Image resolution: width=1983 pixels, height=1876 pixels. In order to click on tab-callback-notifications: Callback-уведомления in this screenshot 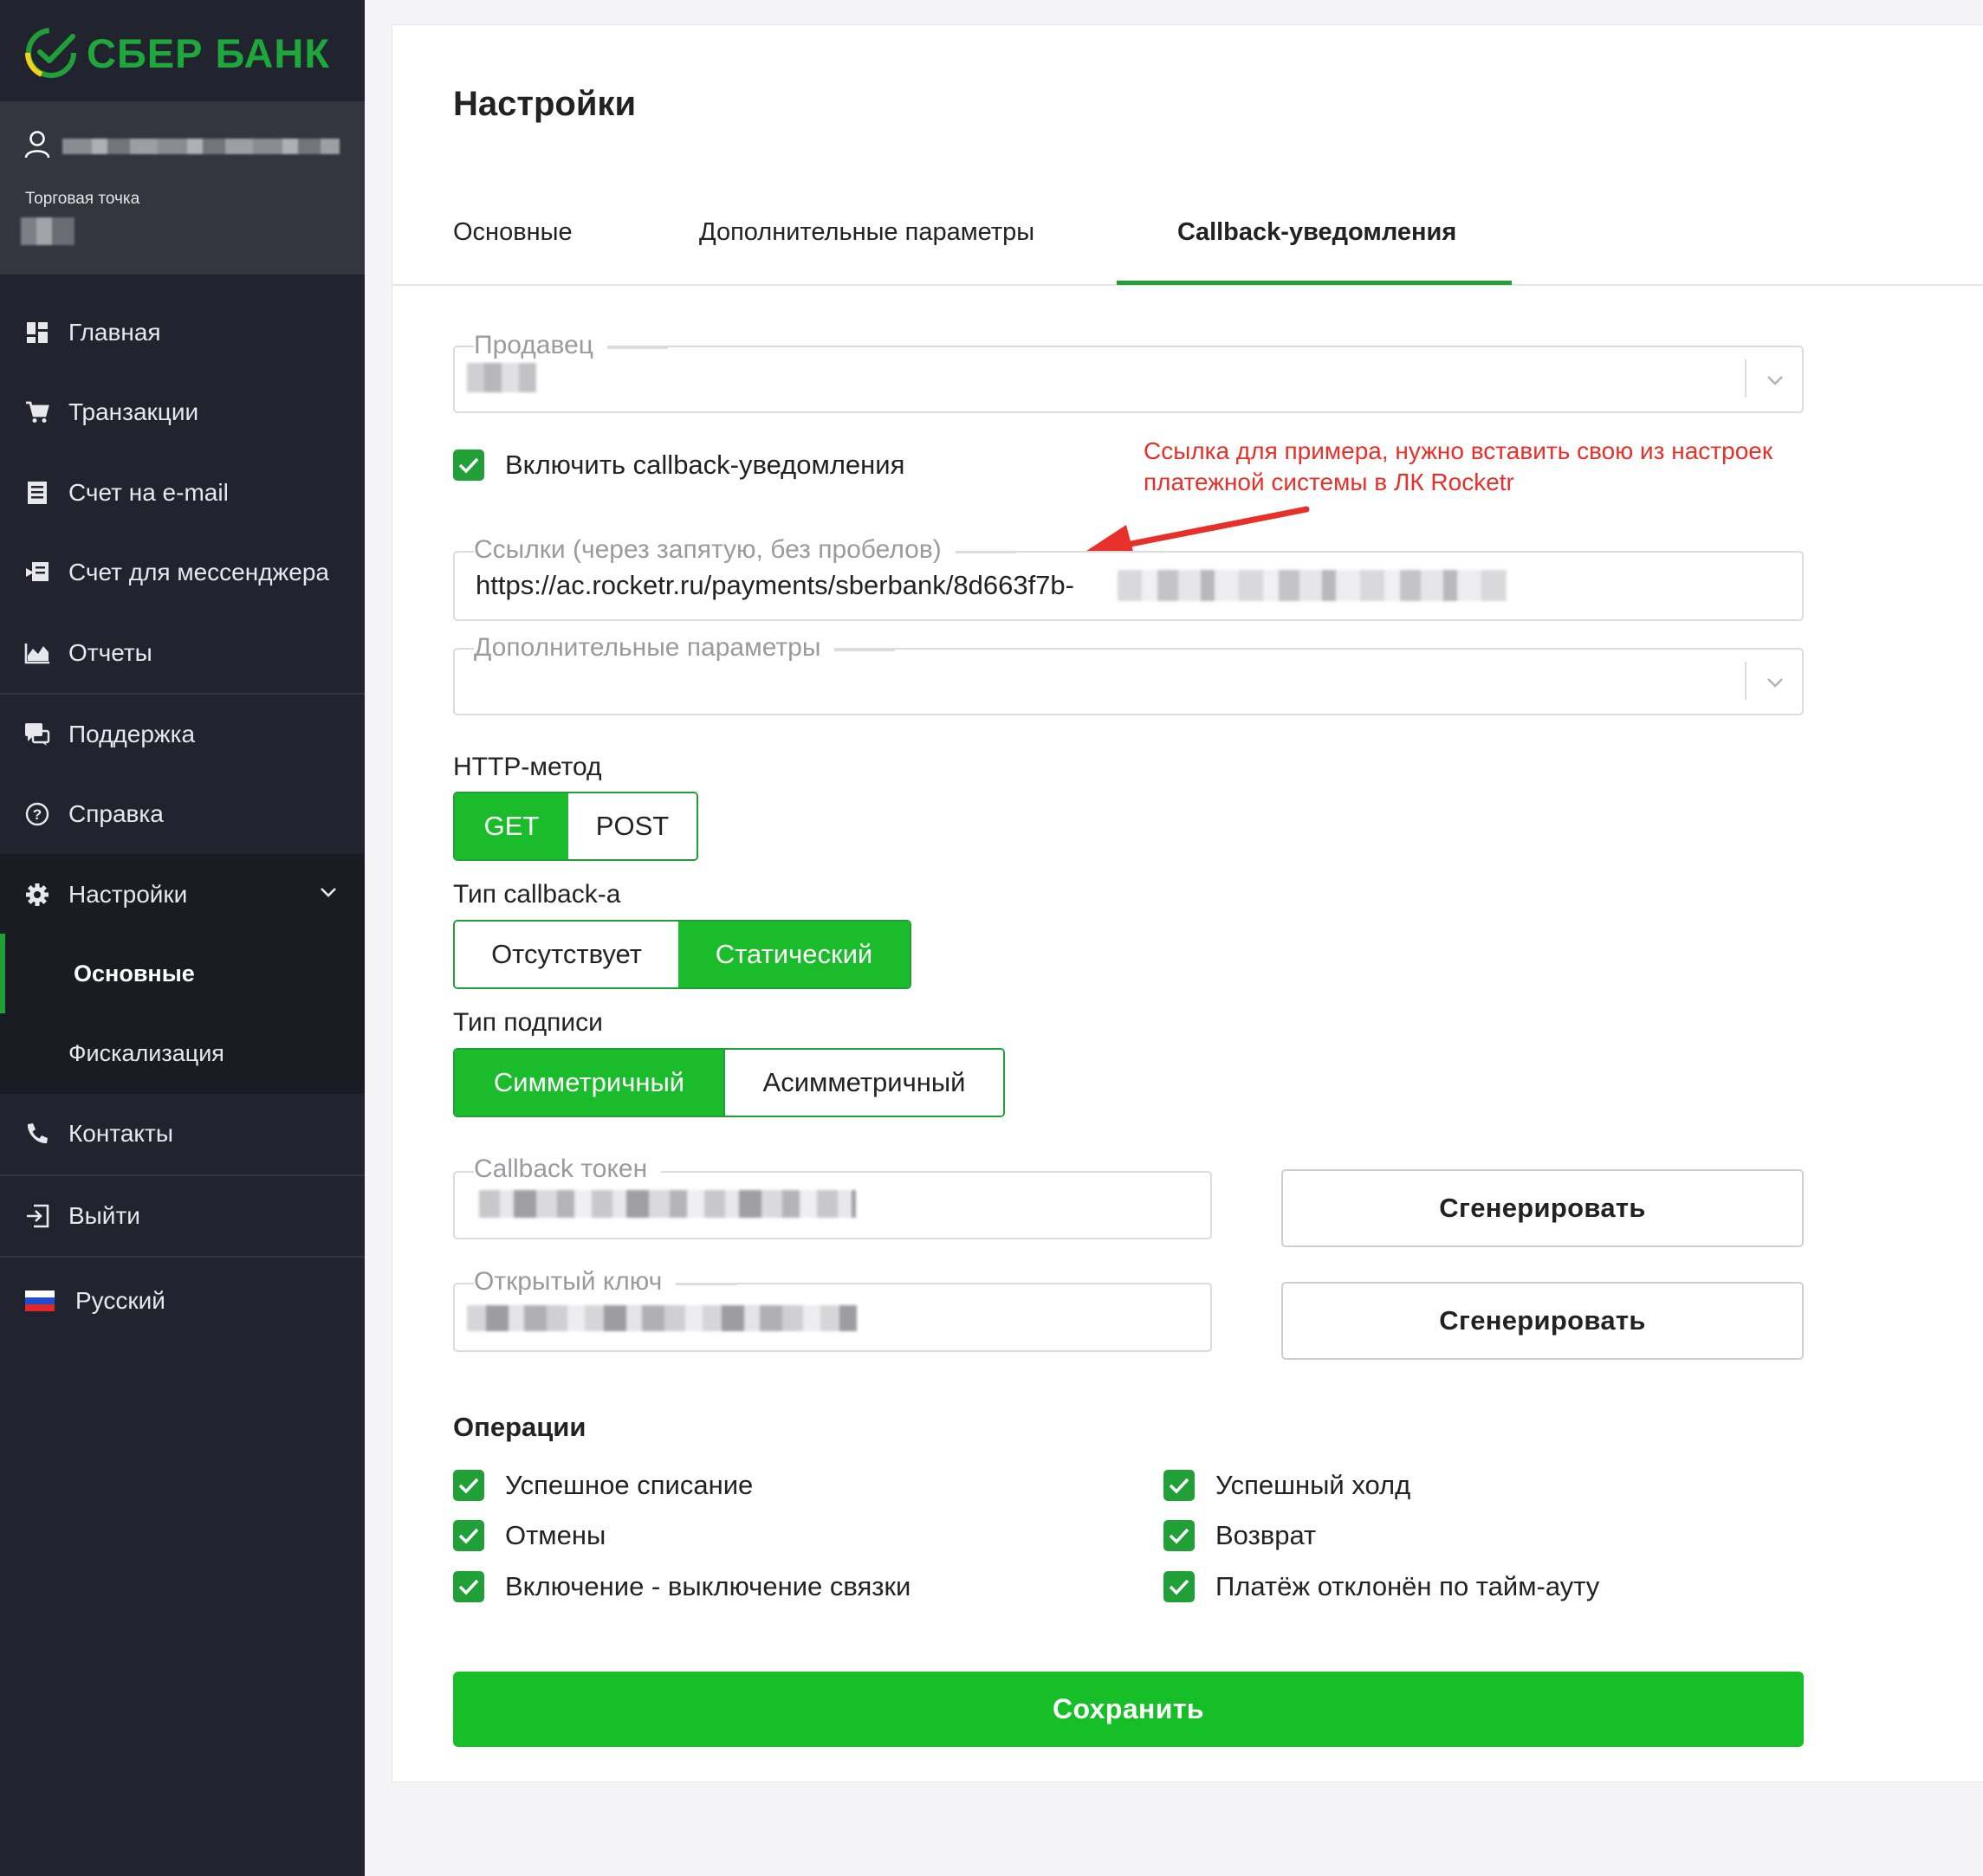, I will do `click(1316, 232)`.